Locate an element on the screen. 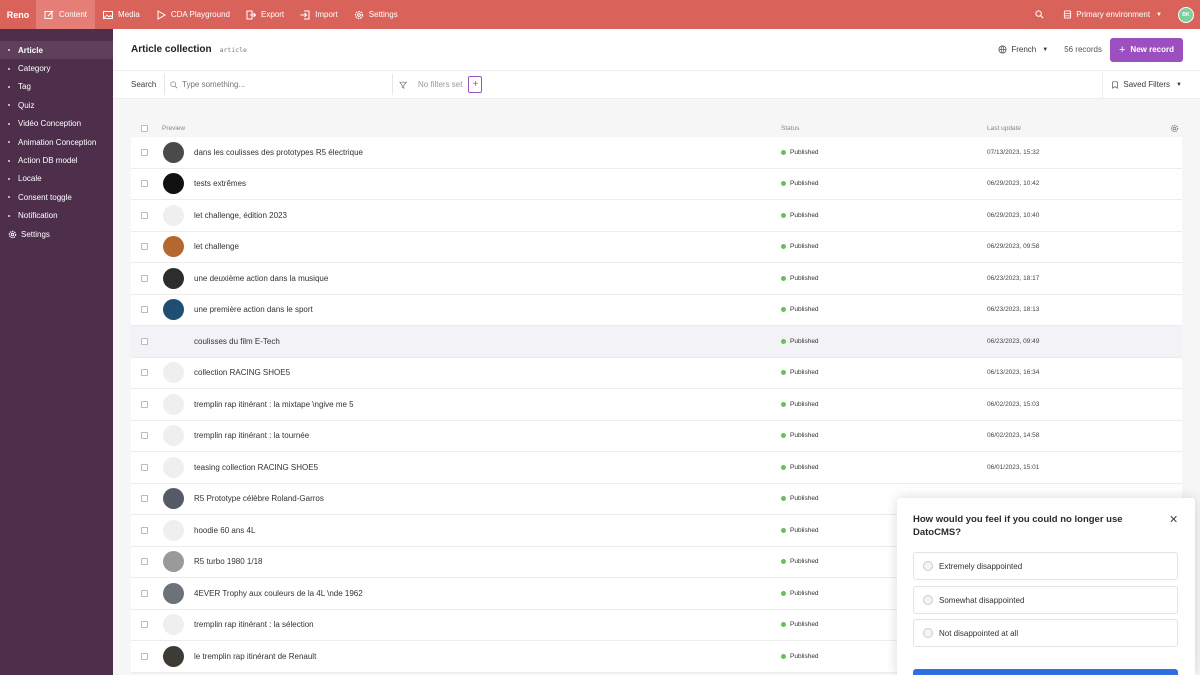  record-title: une deuxième action dans la musique is located at coordinates (261, 278).